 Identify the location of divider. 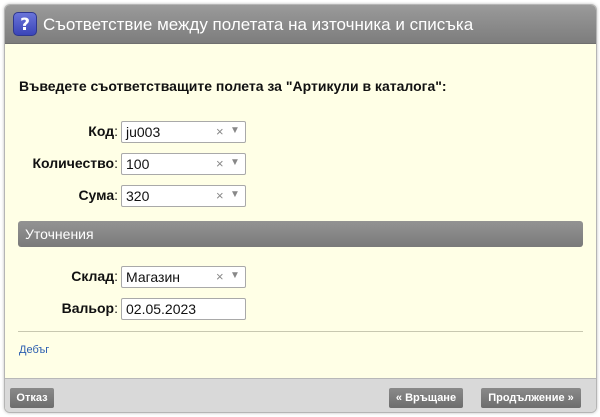
(300, 331).